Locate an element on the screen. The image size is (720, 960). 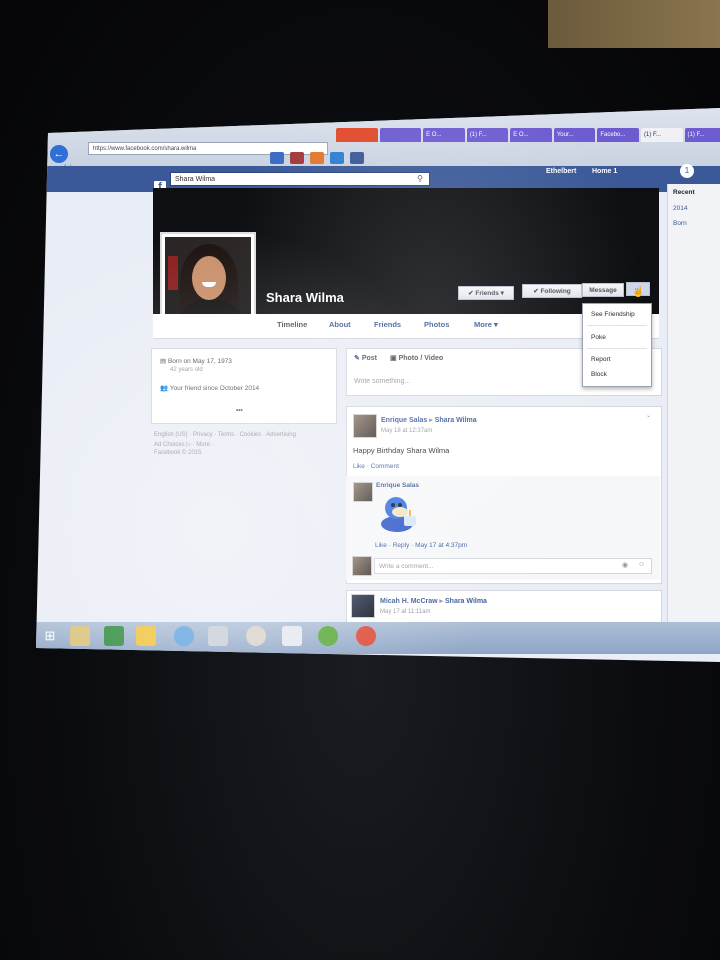
home-count: 1 is located at coordinates (615, 171).